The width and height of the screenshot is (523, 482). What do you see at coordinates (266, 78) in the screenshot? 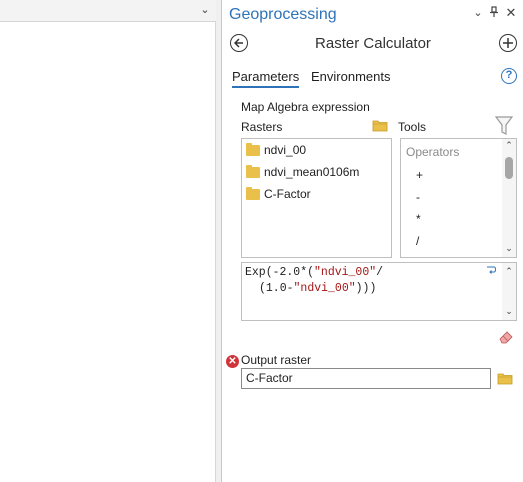
I see `tab-parameters: Parameters` at bounding box center [266, 78].